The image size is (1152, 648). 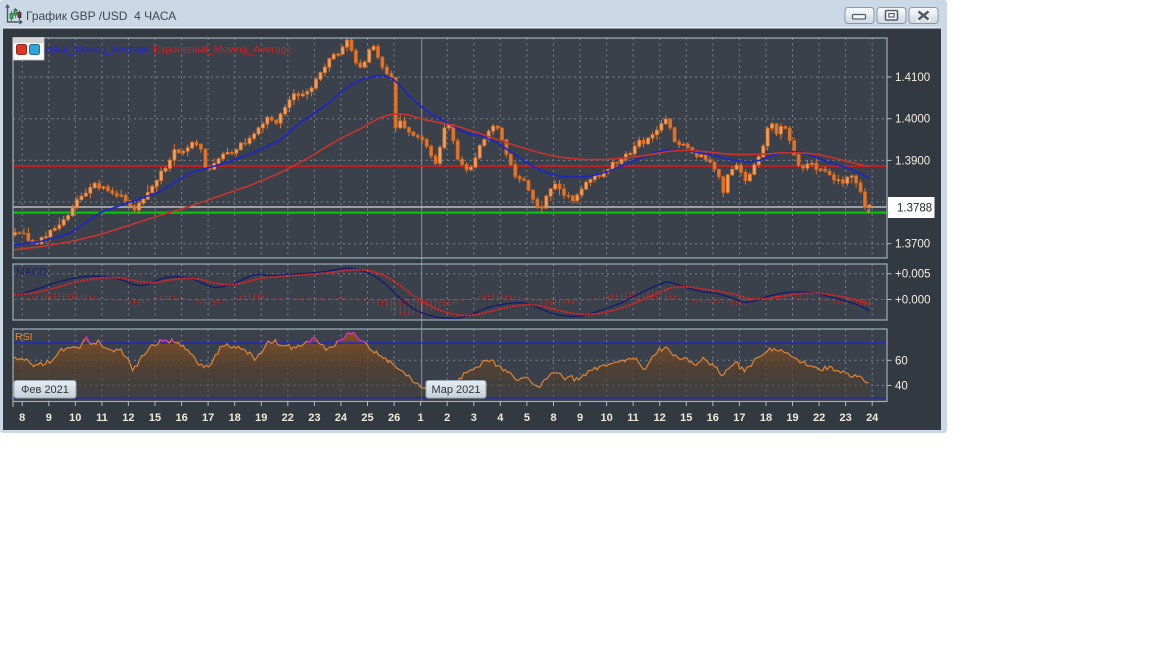 What do you see at coordinates (912, 78) in the screenshot?
I see `svg-text: 1.4100` at bounding box center [912, 78].